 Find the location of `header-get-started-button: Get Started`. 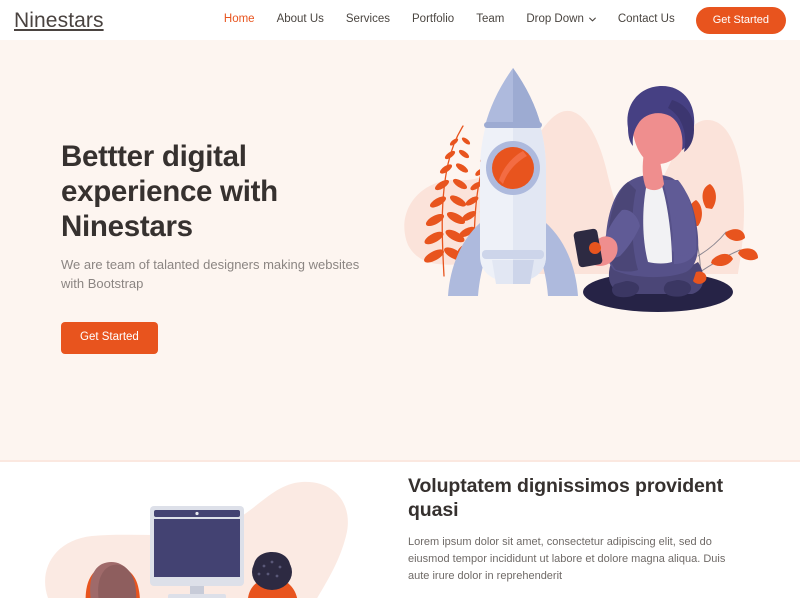

header-get-started-button: Get Started is located at coordinates (740, 20).